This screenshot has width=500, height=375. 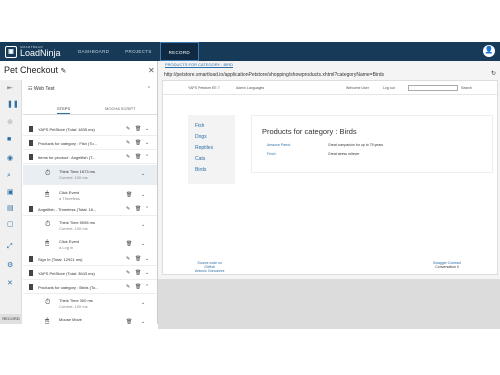 I want to click on nav-dashboard: DASHBOARD, so click(x=93, y=51).